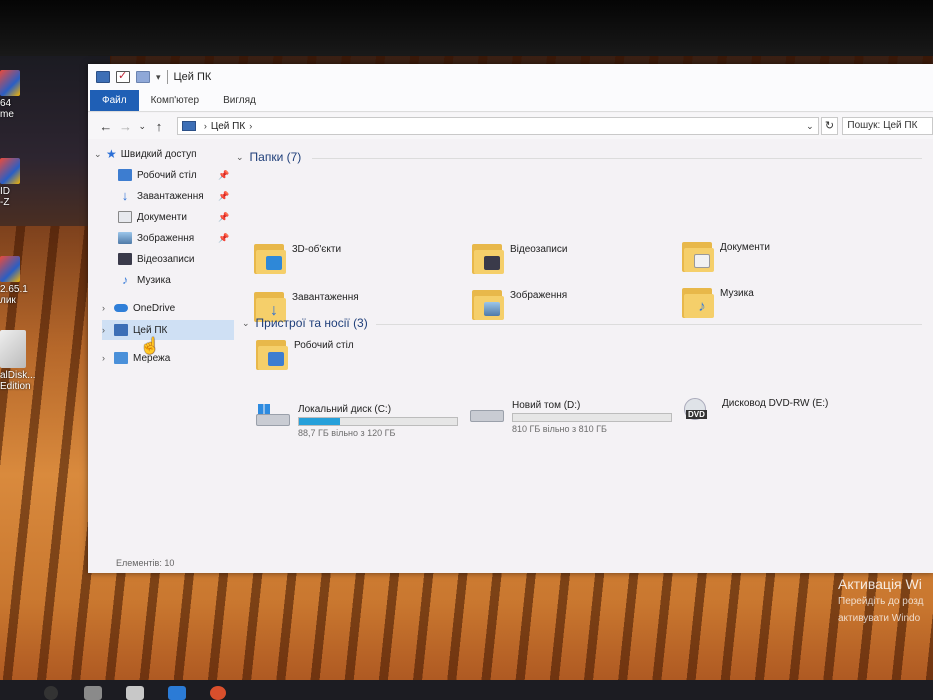 The height and width of the screenshot is (700, 933). What do you see at coordinates (297, 257) in the screenshot?
I see `folder-3d-objects: 3D-об'єкти` at bounding box center [297, 257].